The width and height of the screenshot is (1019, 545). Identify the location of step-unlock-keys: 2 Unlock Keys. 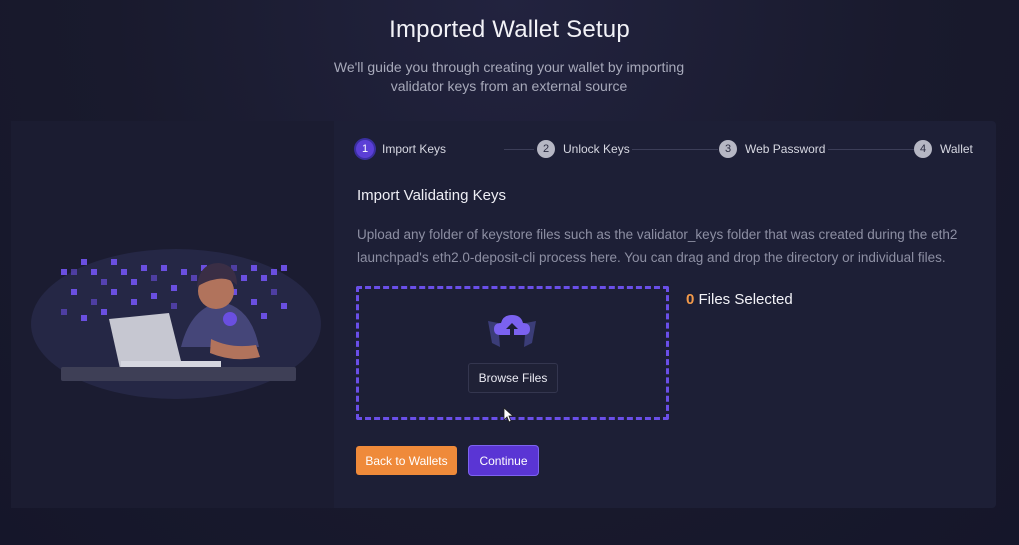
(583, 149).